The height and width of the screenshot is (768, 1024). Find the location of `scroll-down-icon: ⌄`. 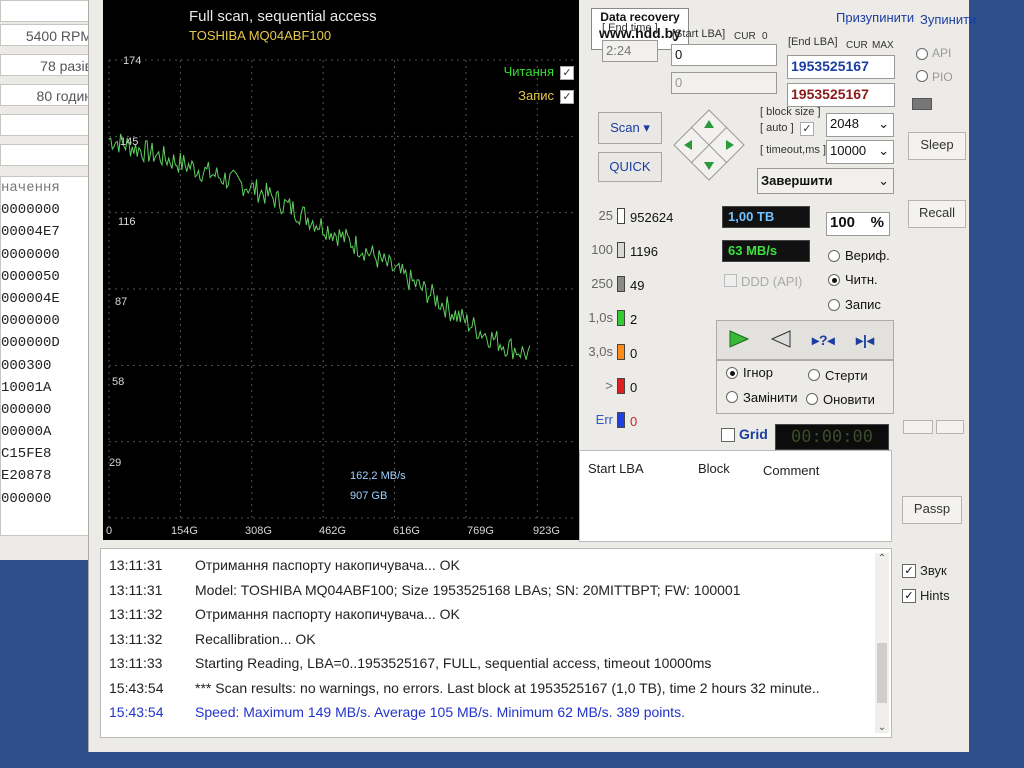

scroll-down-icon: ⌄ is located at coordinates (882, 727).